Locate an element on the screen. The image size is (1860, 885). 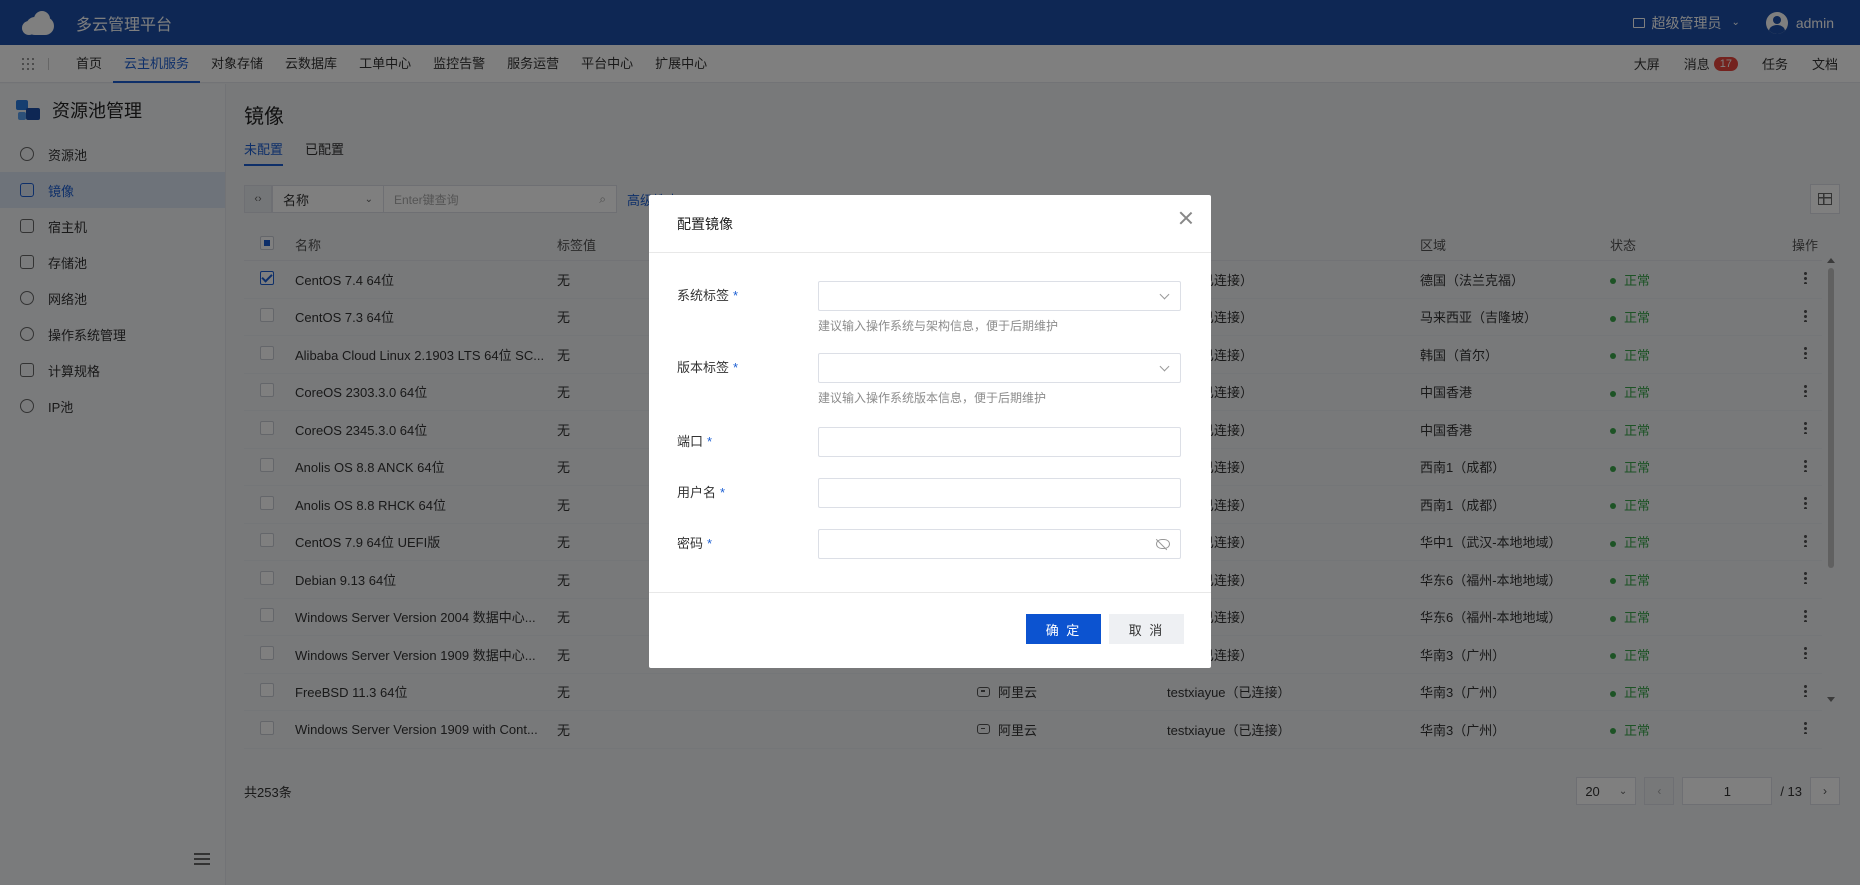
form-row-password: 密码 * is located at coordinates (929, 544).